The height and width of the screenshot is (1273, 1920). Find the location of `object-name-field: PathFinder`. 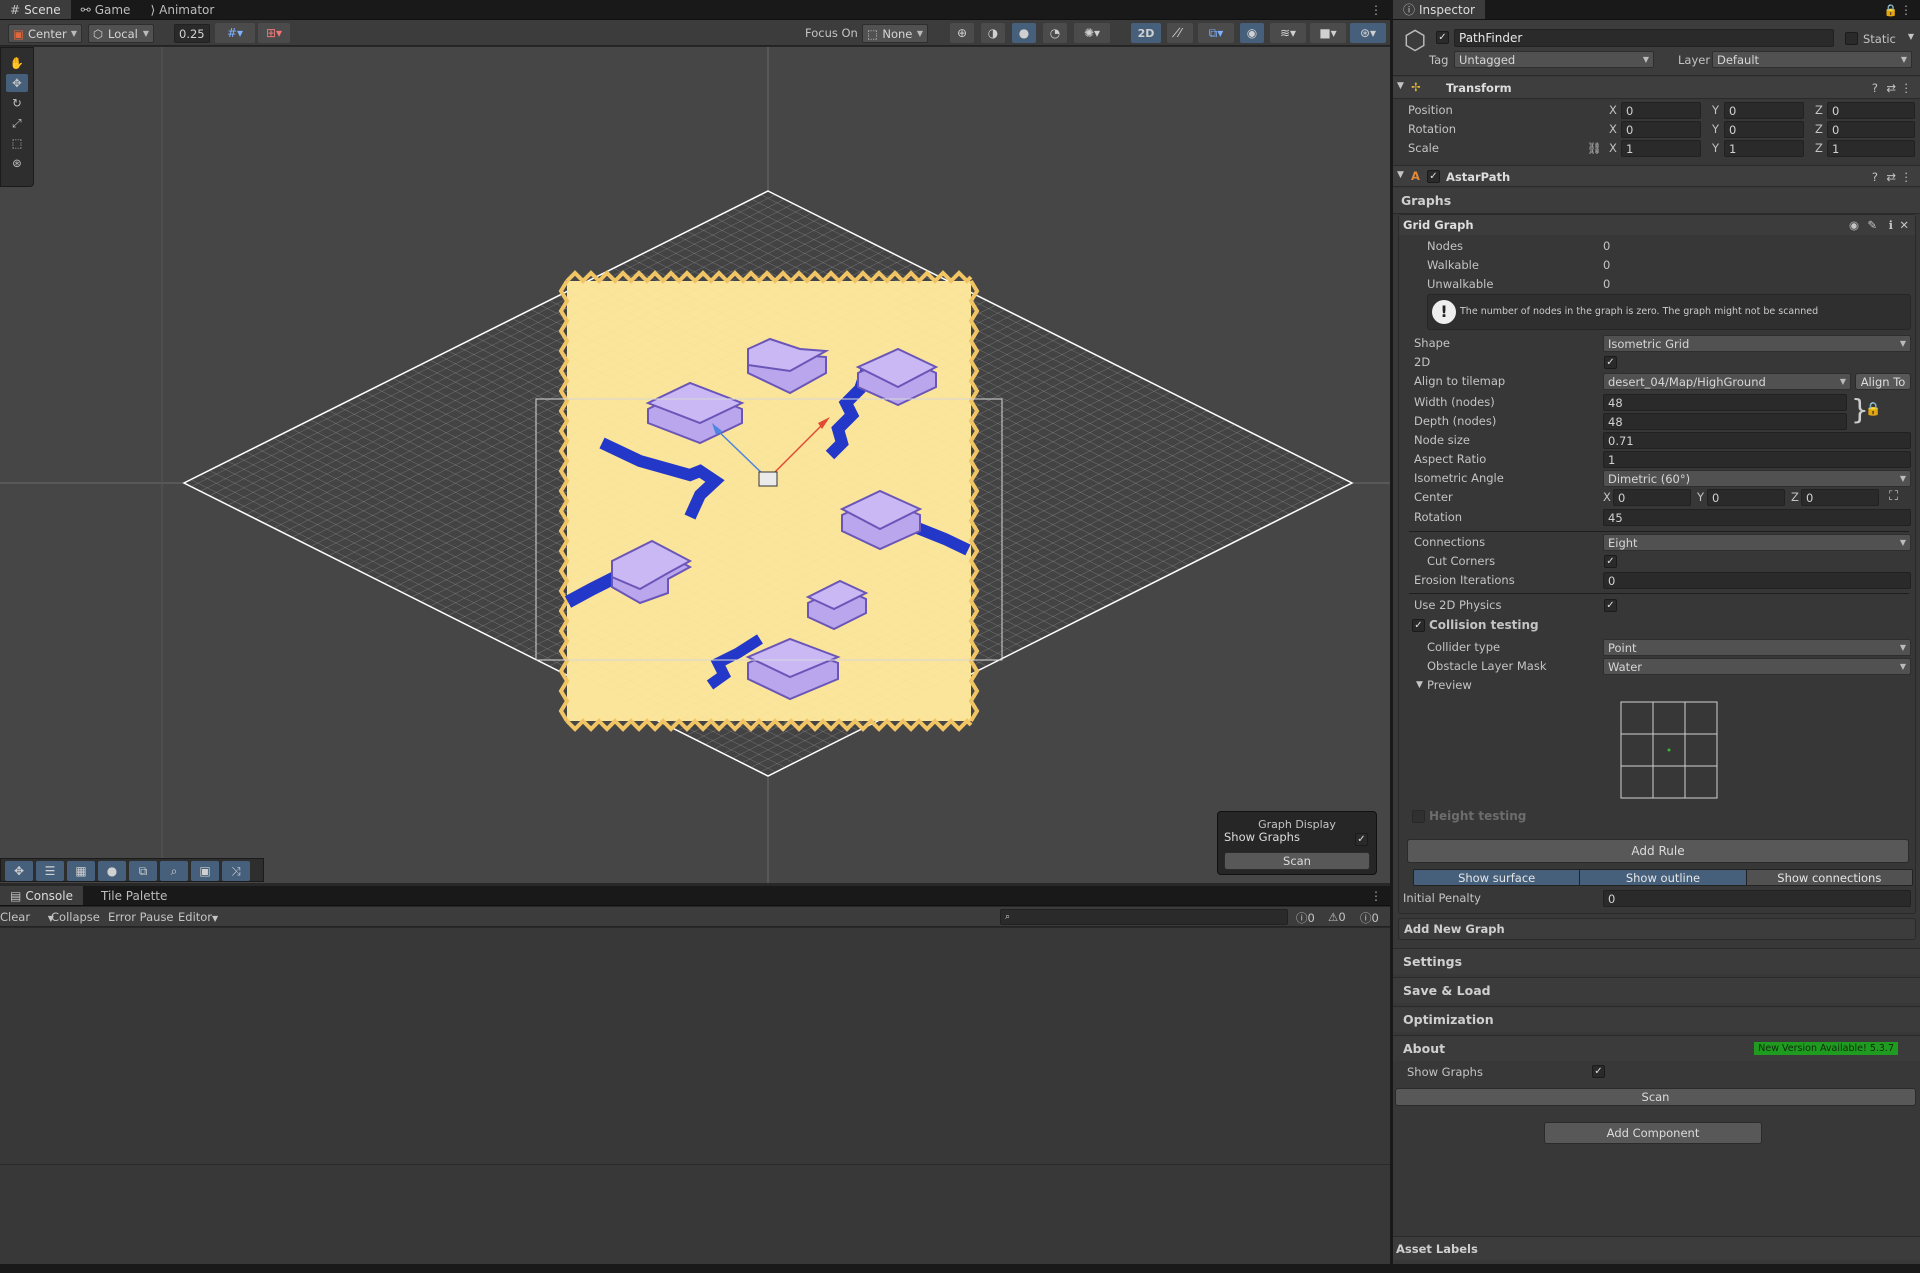

object-name-field: PathFinder is located at coordinates (1644, 38).